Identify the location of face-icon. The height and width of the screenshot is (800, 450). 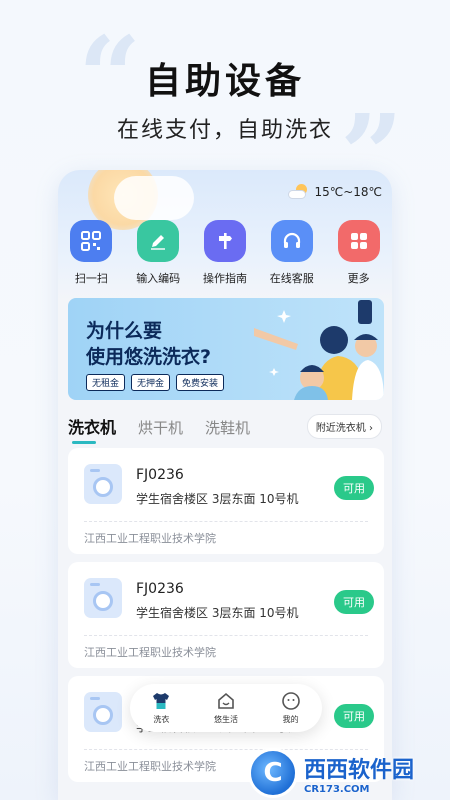
(291, 701).